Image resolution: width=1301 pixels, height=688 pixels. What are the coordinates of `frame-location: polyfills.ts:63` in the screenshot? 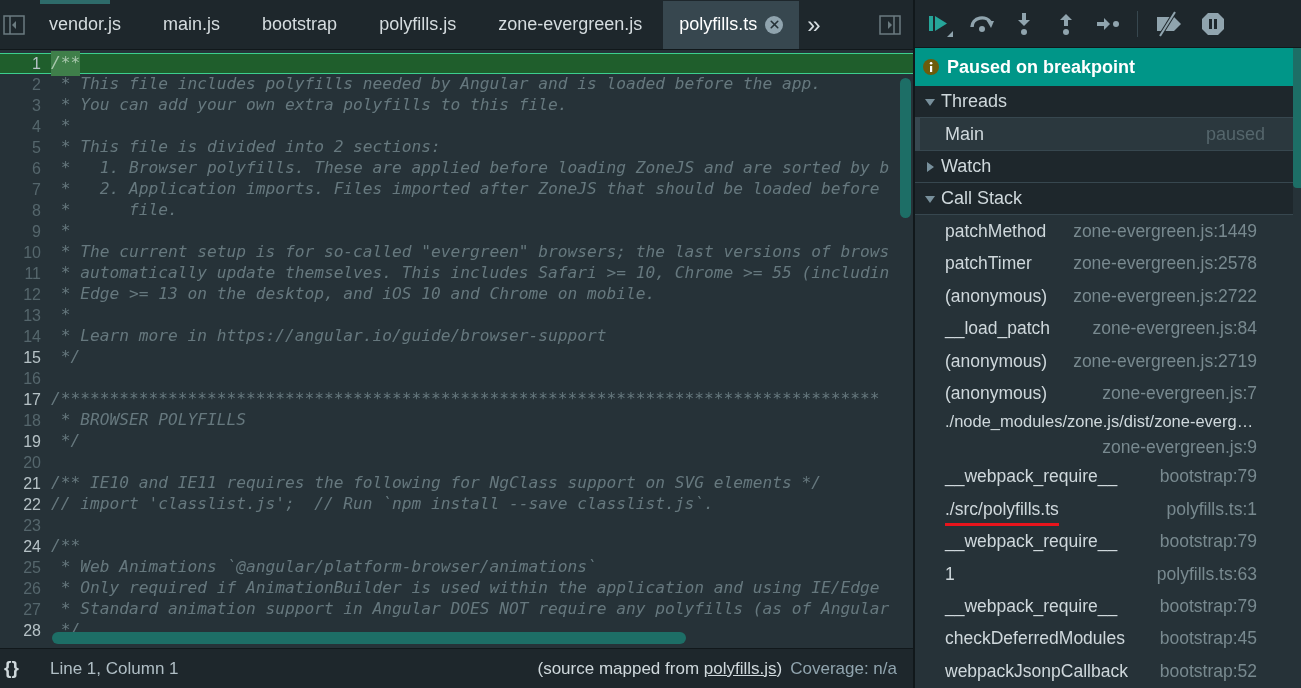 It's located at (1206, 574).